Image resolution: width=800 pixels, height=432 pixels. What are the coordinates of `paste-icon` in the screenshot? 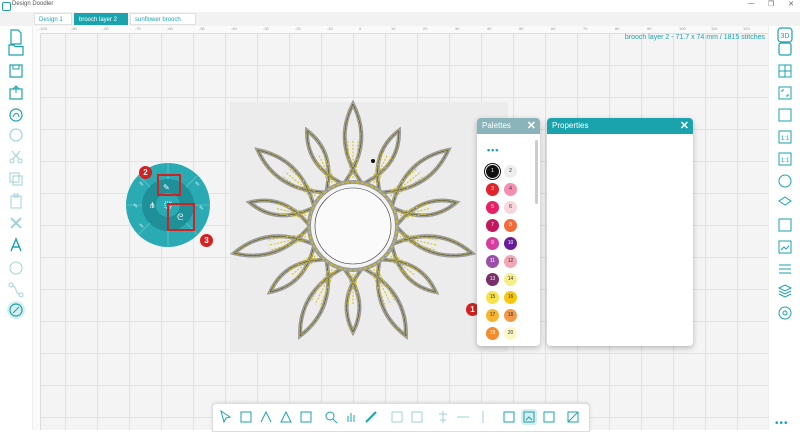 It's located at (16, 201).